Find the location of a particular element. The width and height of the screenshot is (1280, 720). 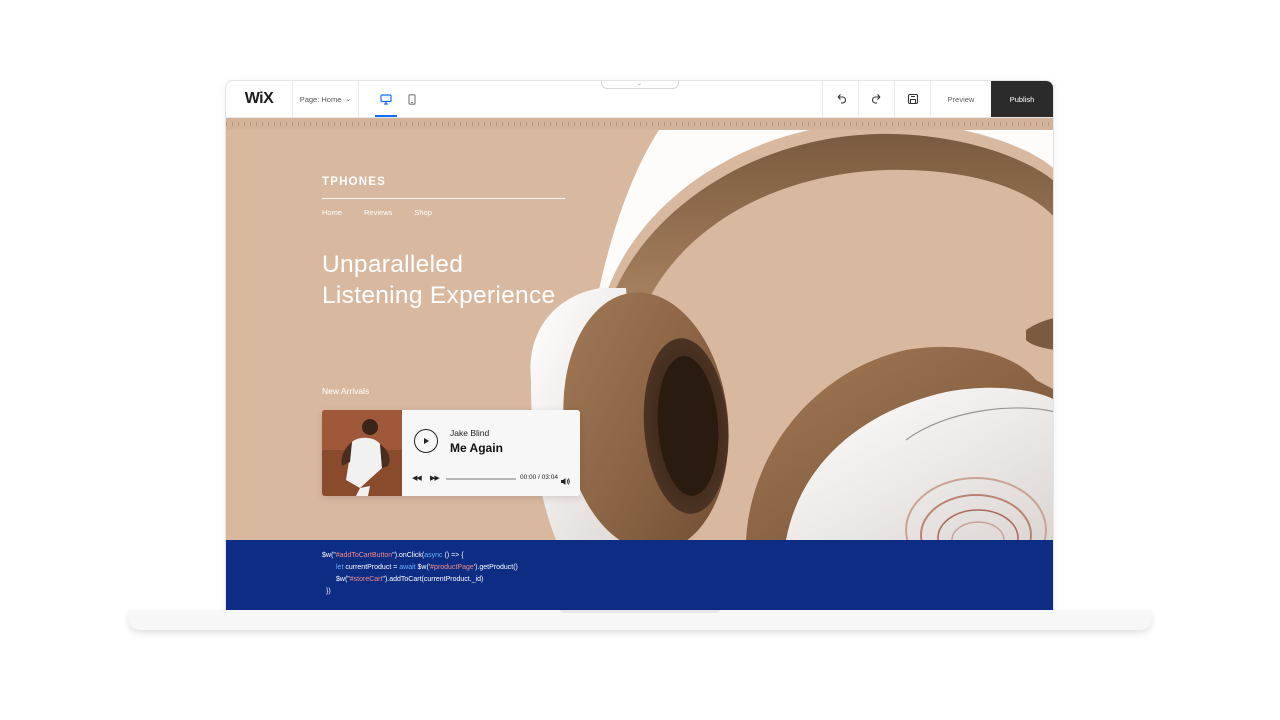

undo-button is located at coordinates (840, 99).